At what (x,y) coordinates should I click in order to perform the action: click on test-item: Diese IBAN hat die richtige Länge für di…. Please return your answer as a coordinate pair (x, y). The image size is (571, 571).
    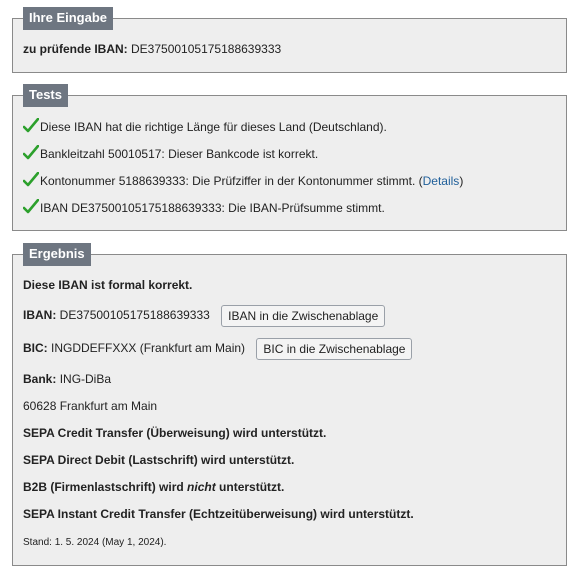
    Looking at the image, I should click on (205, 126).